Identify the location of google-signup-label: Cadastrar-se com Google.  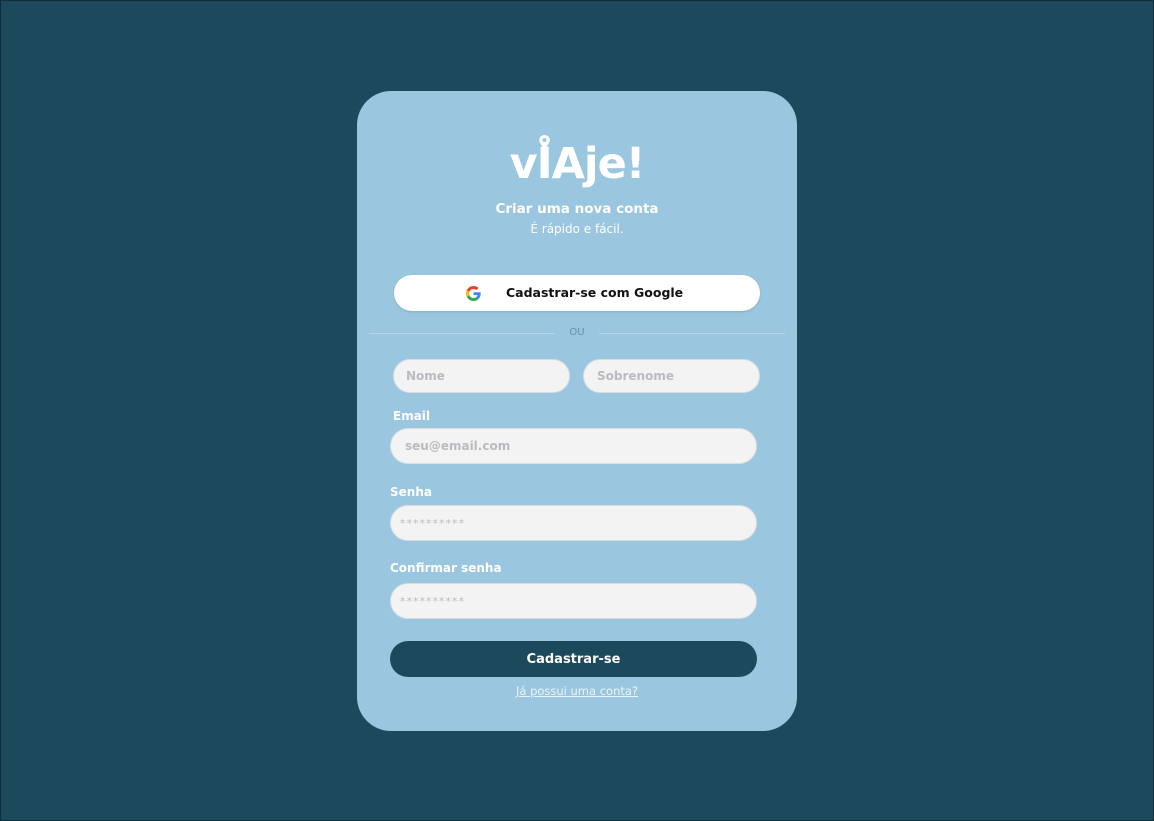
(595, 292).